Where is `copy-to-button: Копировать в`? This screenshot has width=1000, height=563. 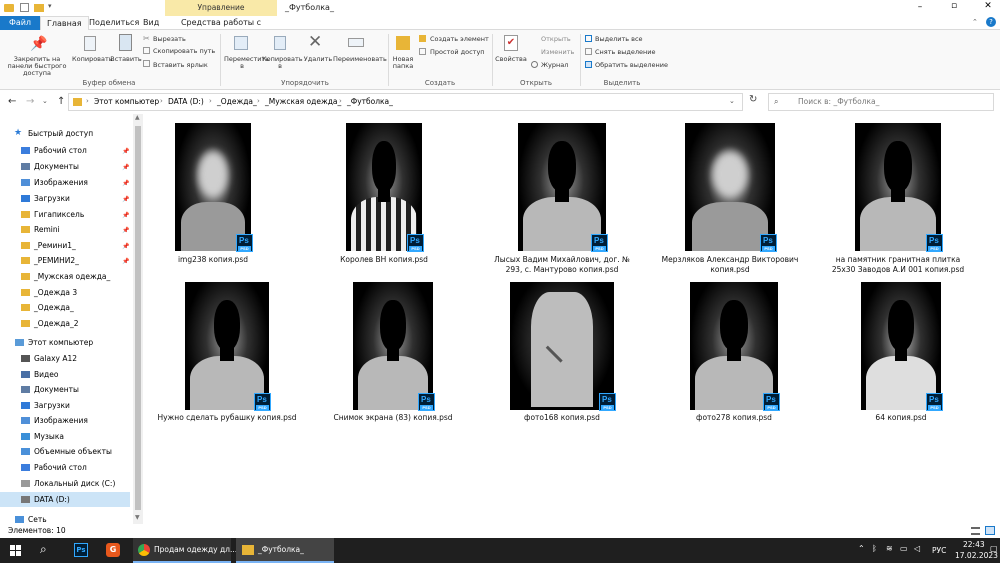
copy-to-button: Копировать в is located at coordinates (282, 63).